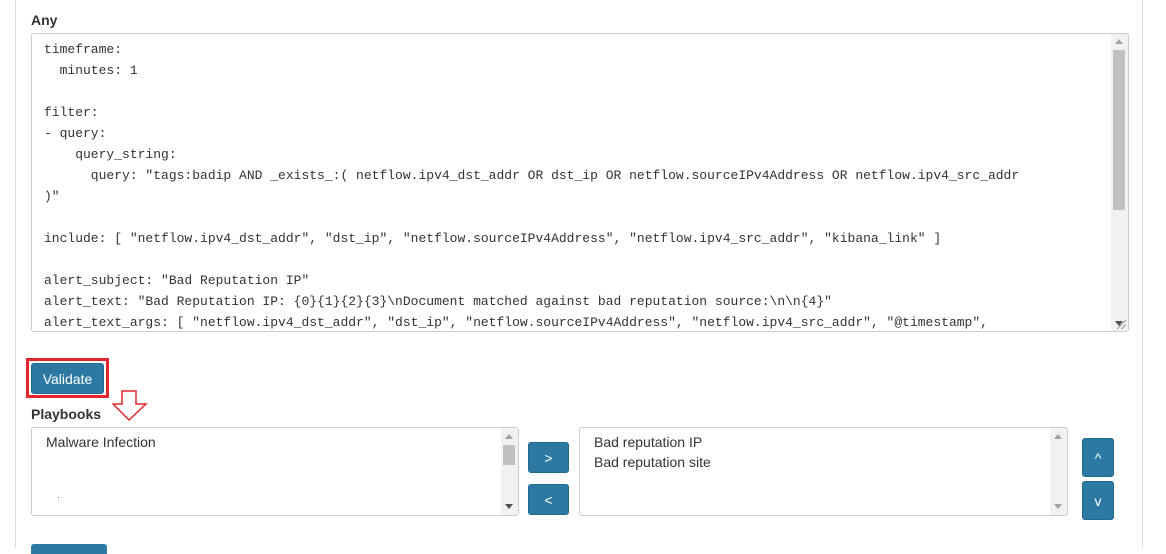 The width and height of the screenshot is (1166, 554). I want to click on code-line: alert_subject: "Bad Reputation IP", so click(177, 280).